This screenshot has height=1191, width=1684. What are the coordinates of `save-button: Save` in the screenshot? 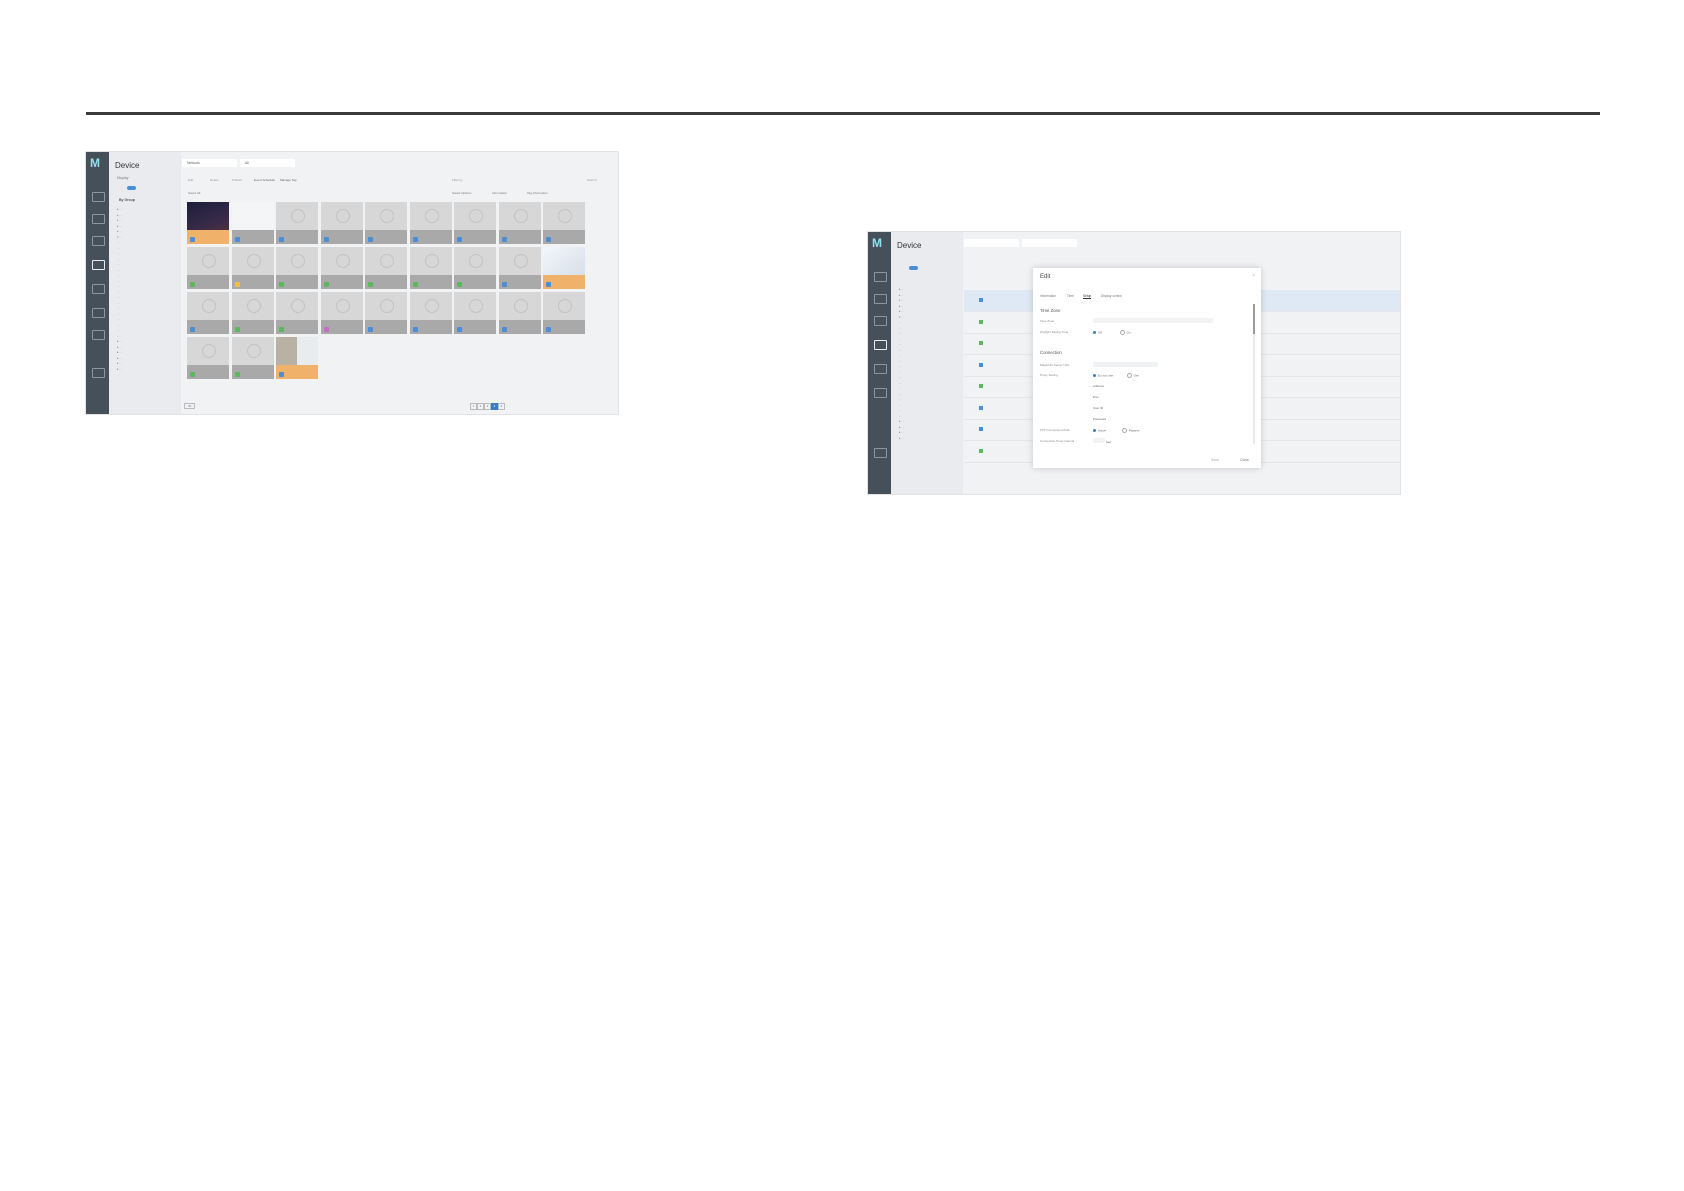 It's located at (1215, 460).